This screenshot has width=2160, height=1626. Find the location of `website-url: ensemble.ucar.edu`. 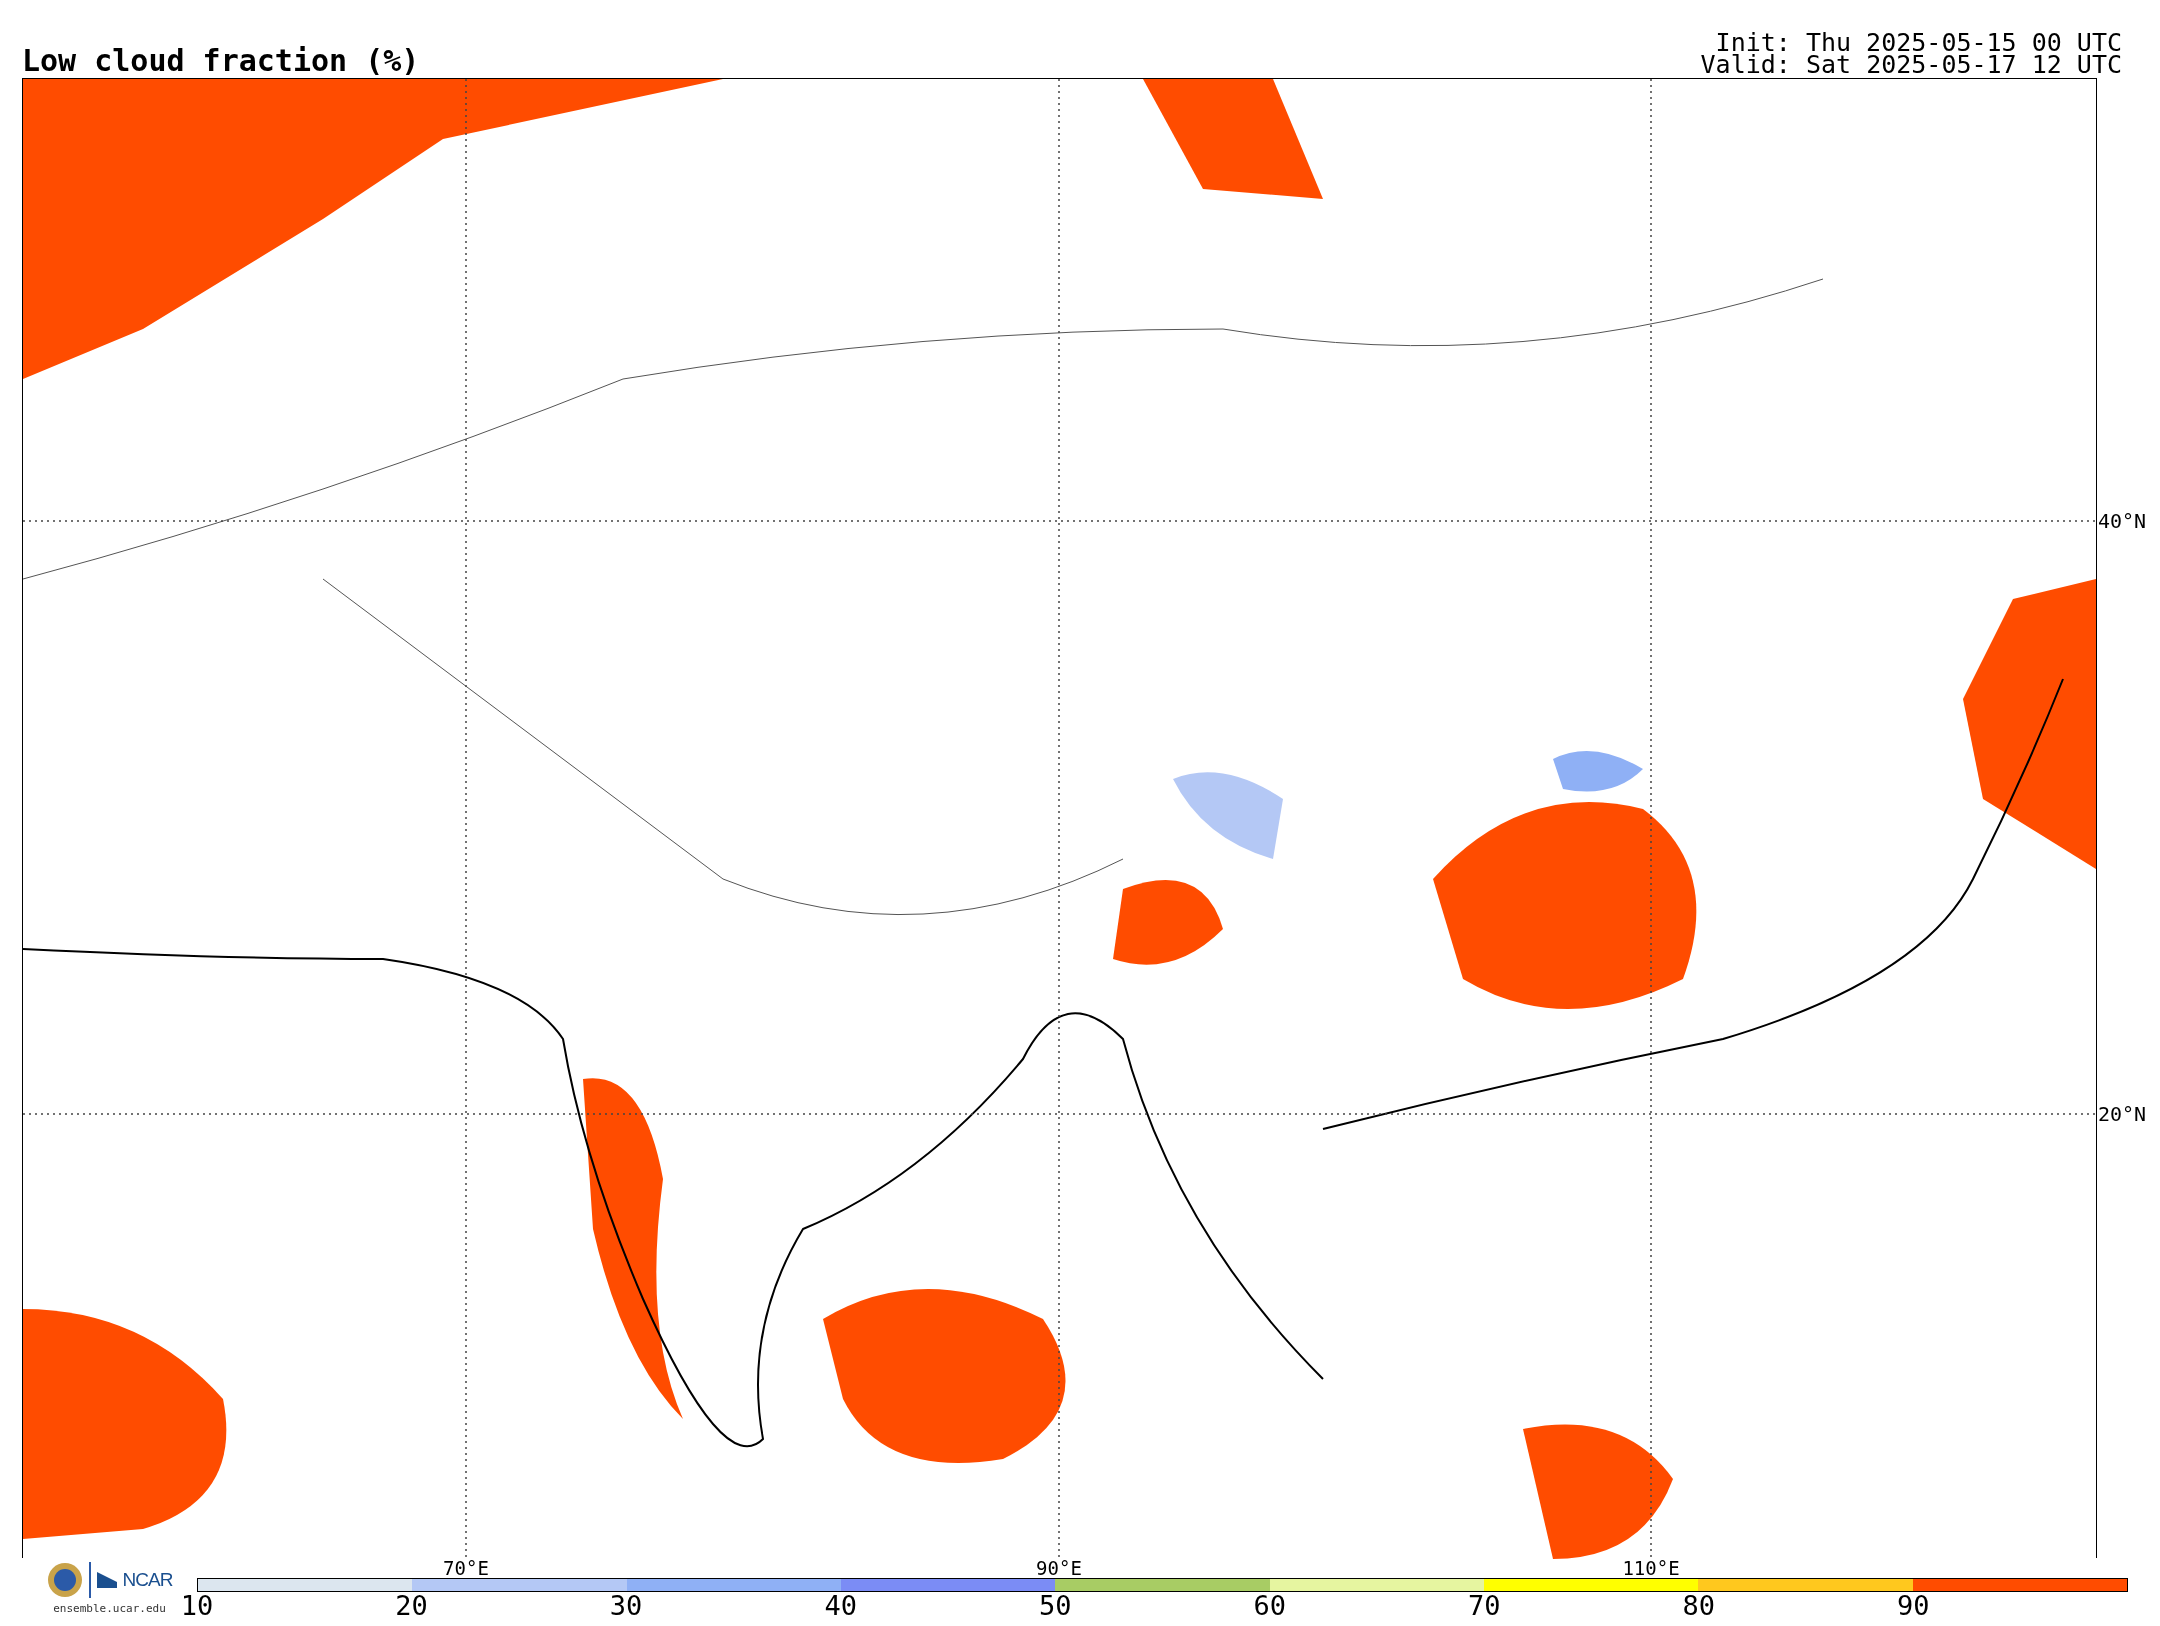

website-url: ensemble.ucar.edu is located at coordinates (109, 1608).